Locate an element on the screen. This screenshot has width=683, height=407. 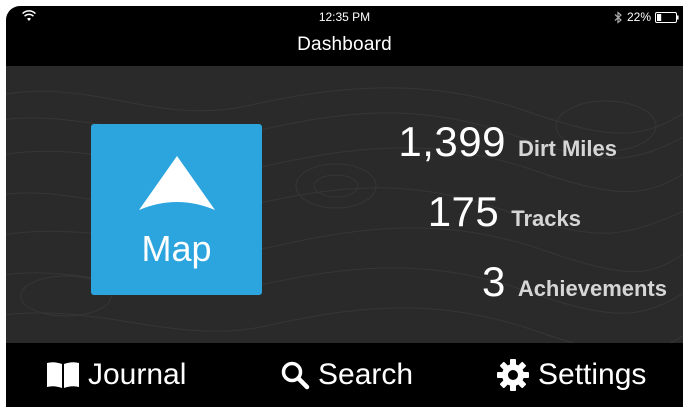
stat-value: 3 is located at coordinates (493, 281).